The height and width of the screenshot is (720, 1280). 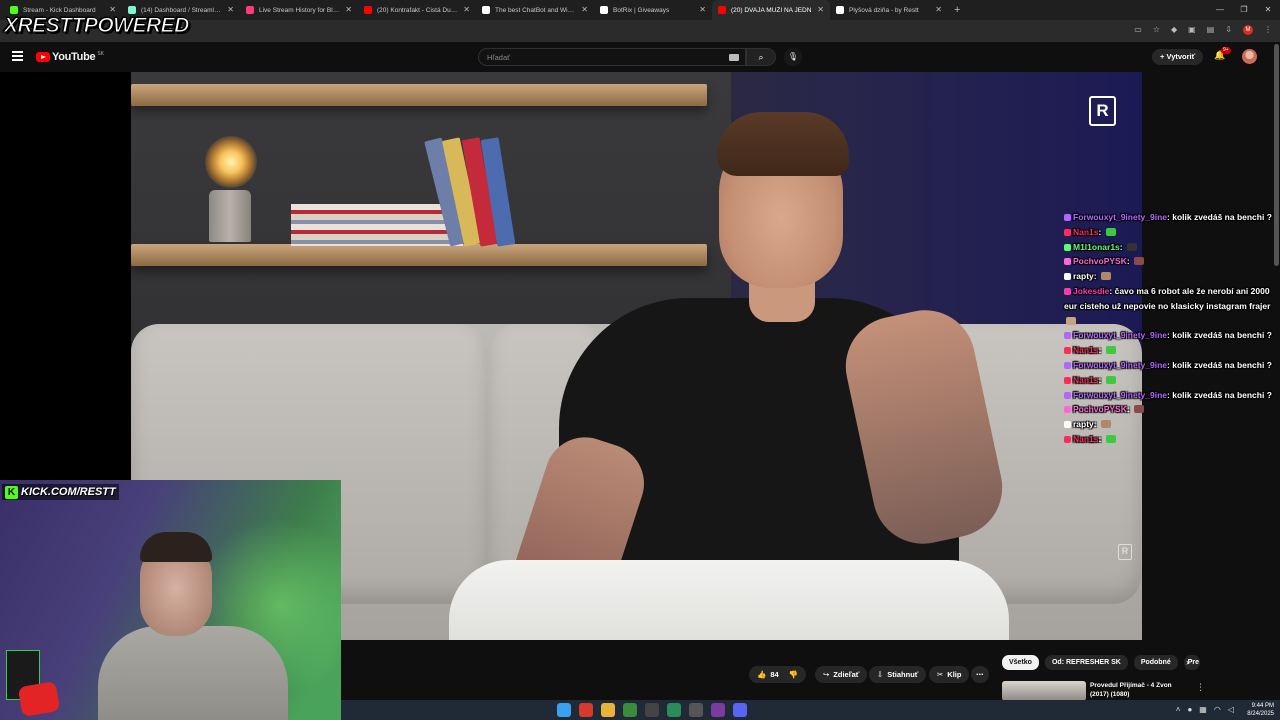 I want to click on menu-icon, so click(x=17, y=56).